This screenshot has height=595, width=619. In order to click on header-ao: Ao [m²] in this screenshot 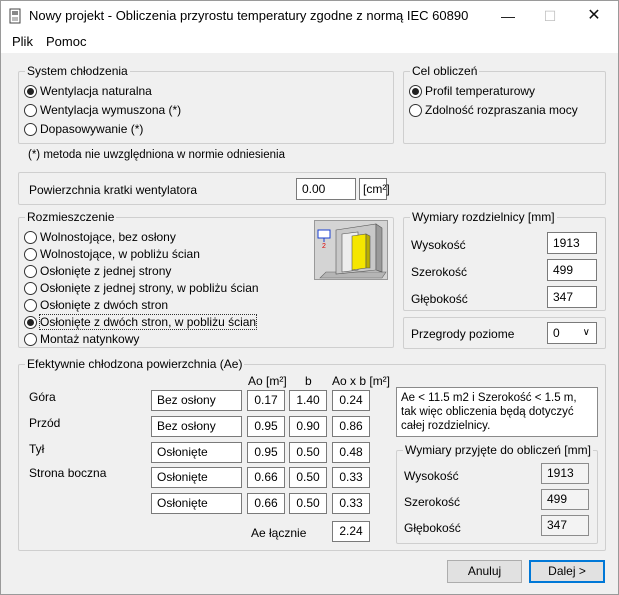, I will do `click(267, 381)`.